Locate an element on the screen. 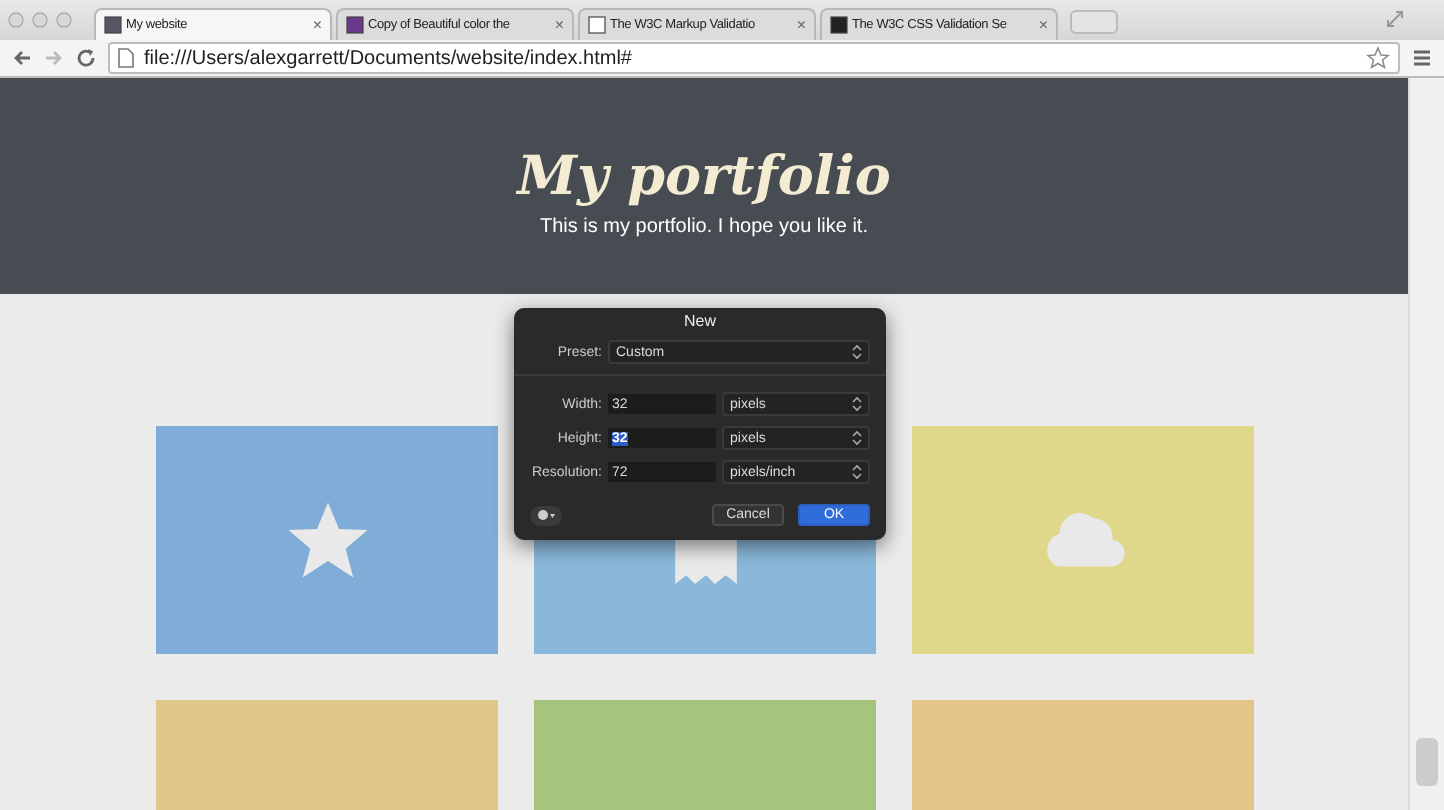 The image size is (1444, 810). new-tab-button is located at coordinates (1094, 22).